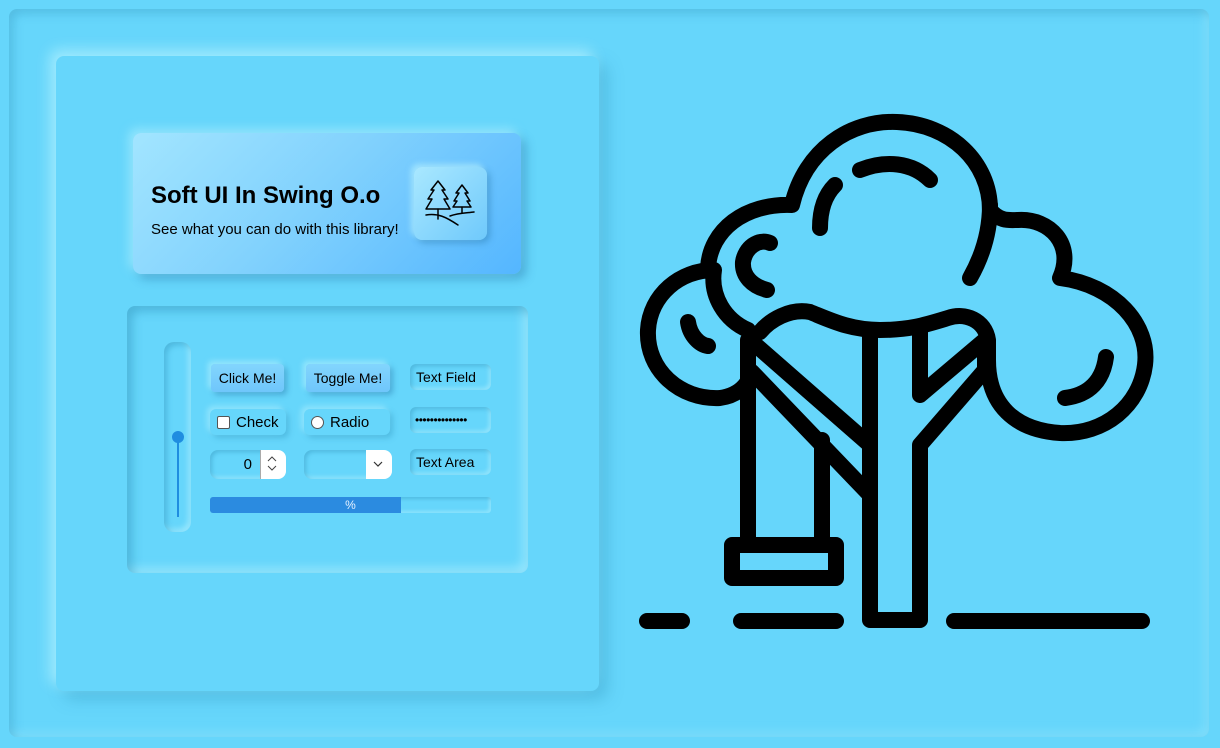  I want to click on slider-fill, so click(178, 477).